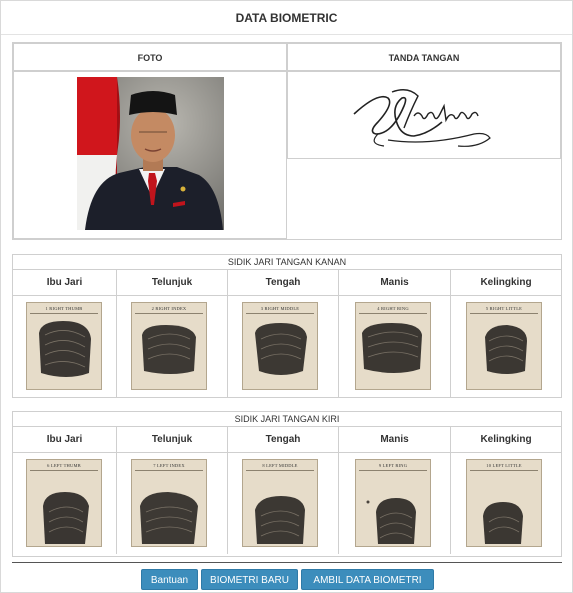 The image size is (573, 593). I want to click on ambil-data-biometri-button: AMBIL DATA BIOMETRI, so click(367, 579).